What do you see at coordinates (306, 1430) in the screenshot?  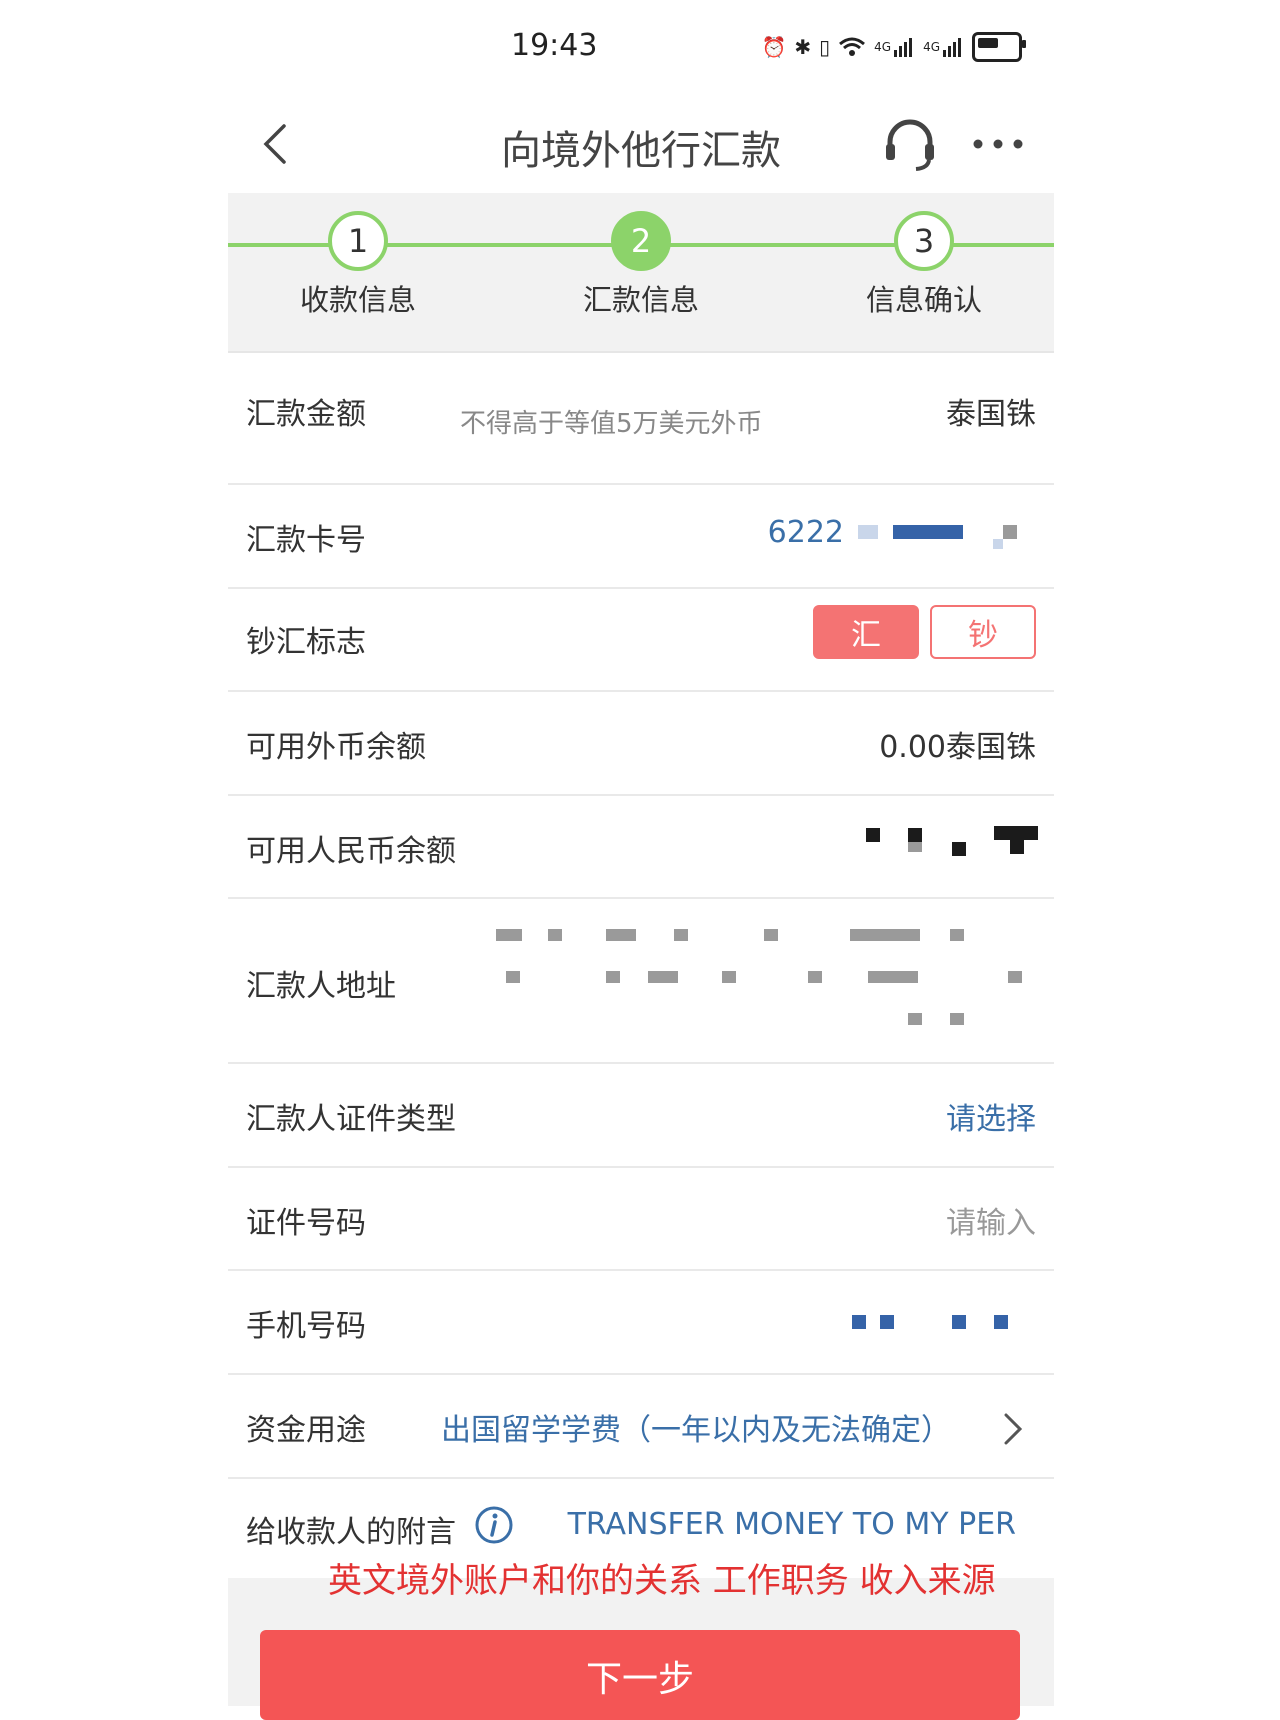 I see `purpose-label: 资金用途` at bounding box center [306, 1430].